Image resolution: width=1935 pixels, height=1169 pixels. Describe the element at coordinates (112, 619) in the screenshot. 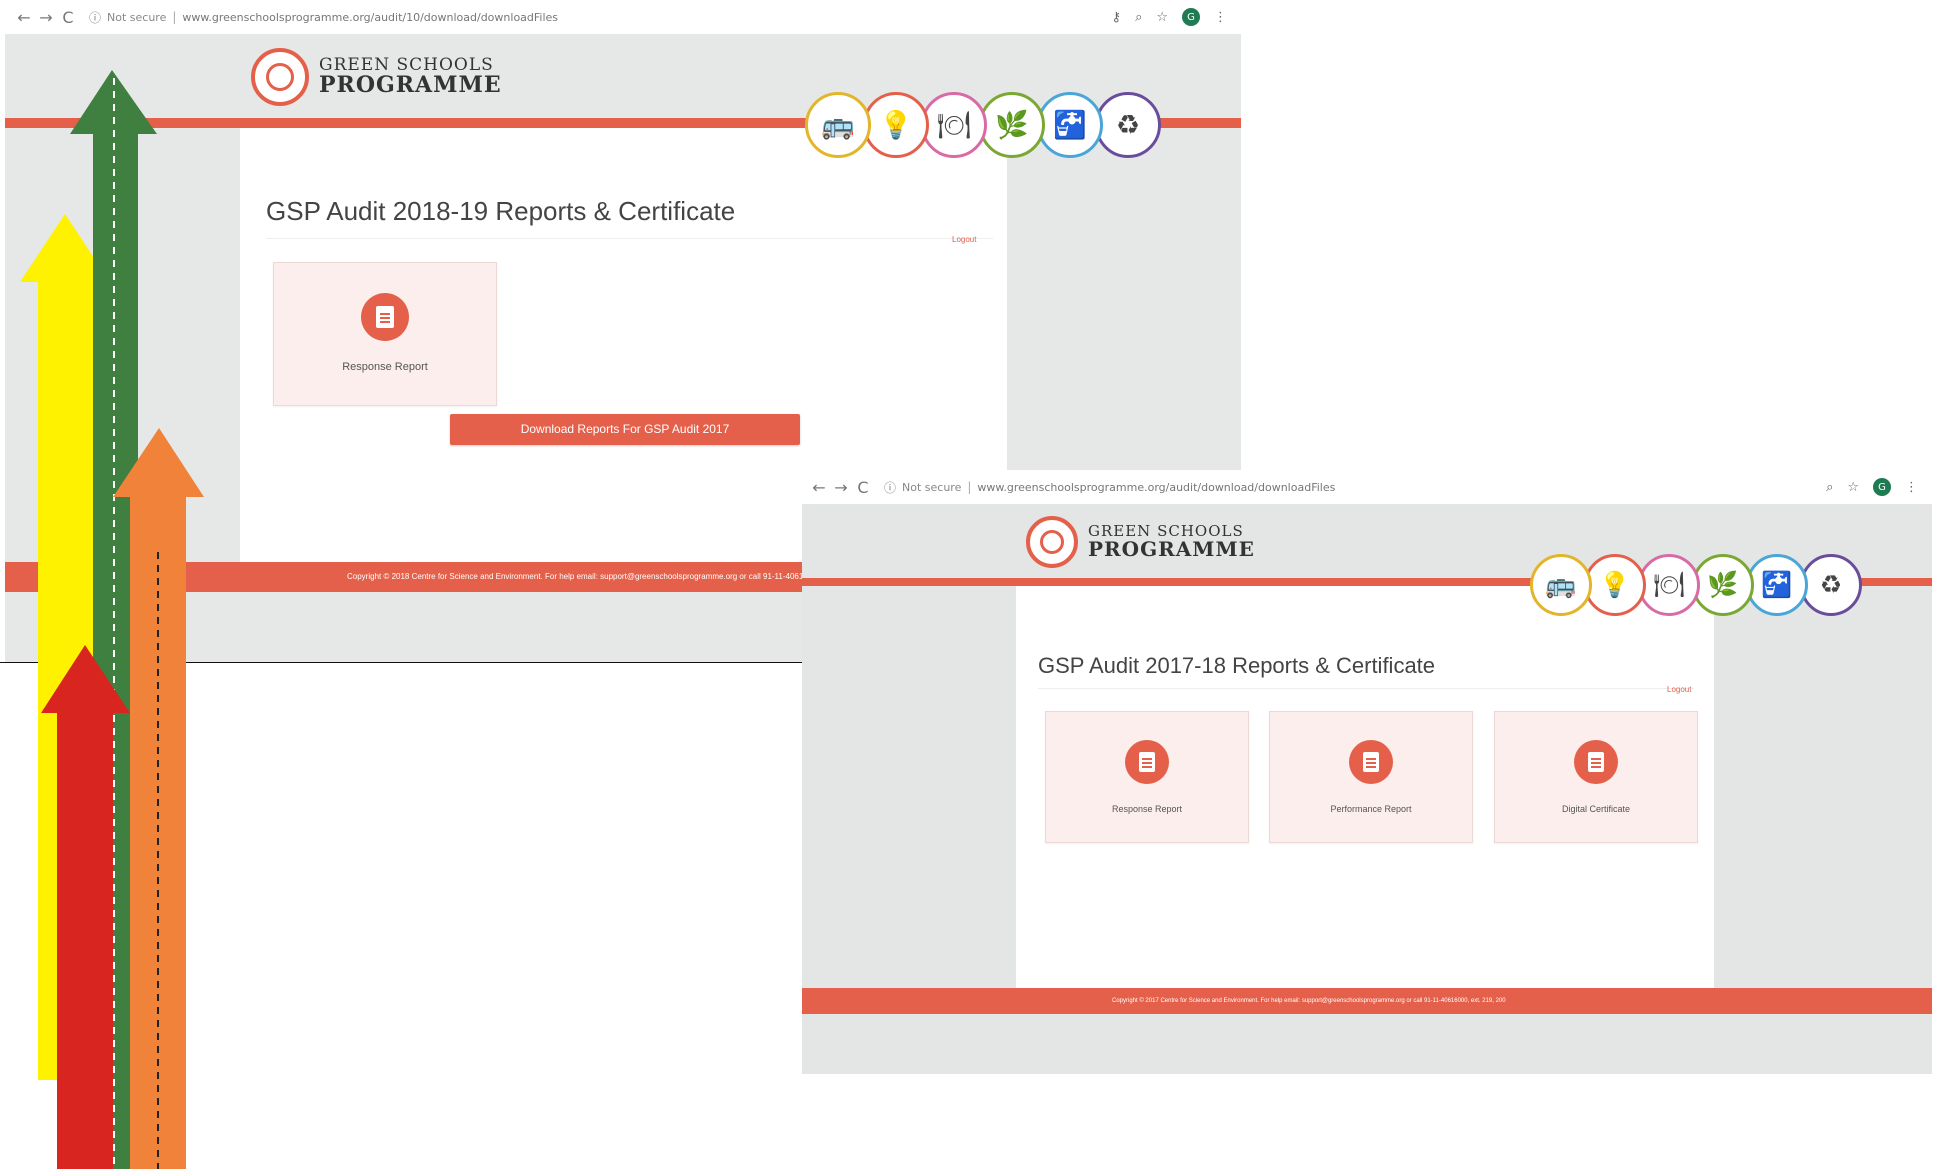

I see `arrows-overlay` at that location.